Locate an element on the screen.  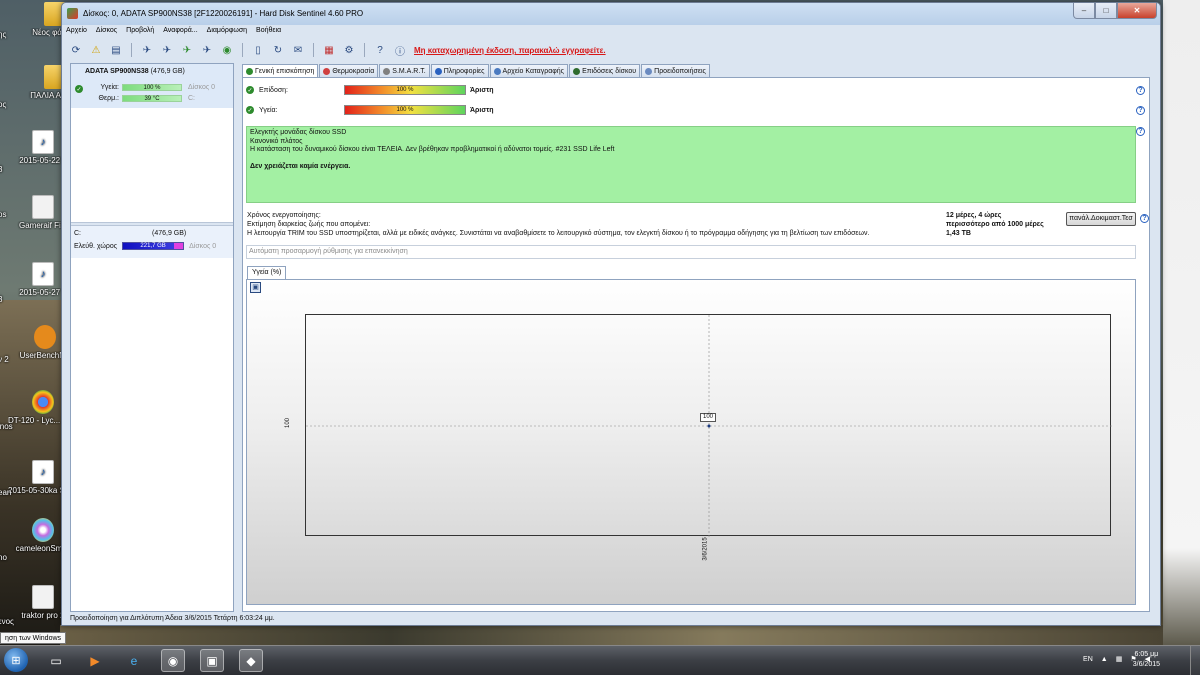
wav-file-icon: ♪ is located at coordinates (43, 472).